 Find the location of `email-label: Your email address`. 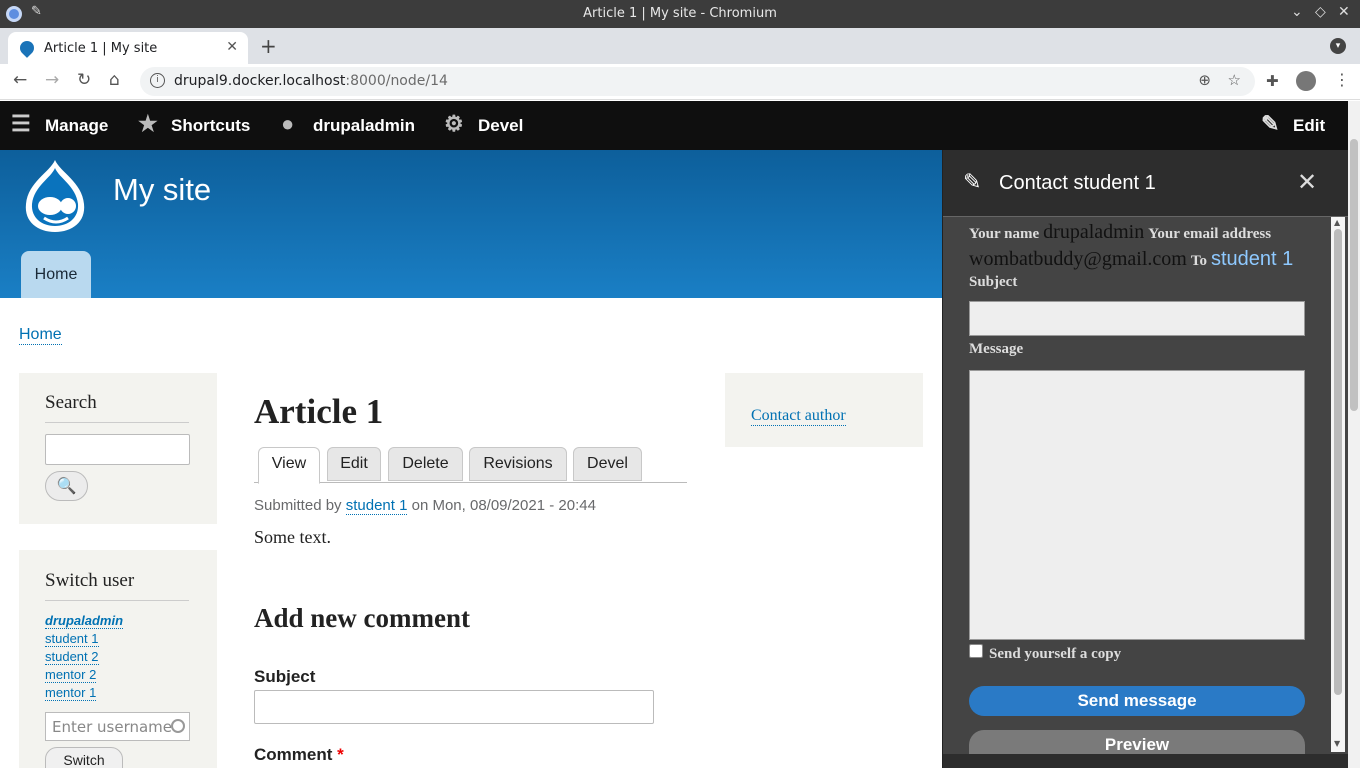

email-label: Your email address is located at coordinates (1210, 234).